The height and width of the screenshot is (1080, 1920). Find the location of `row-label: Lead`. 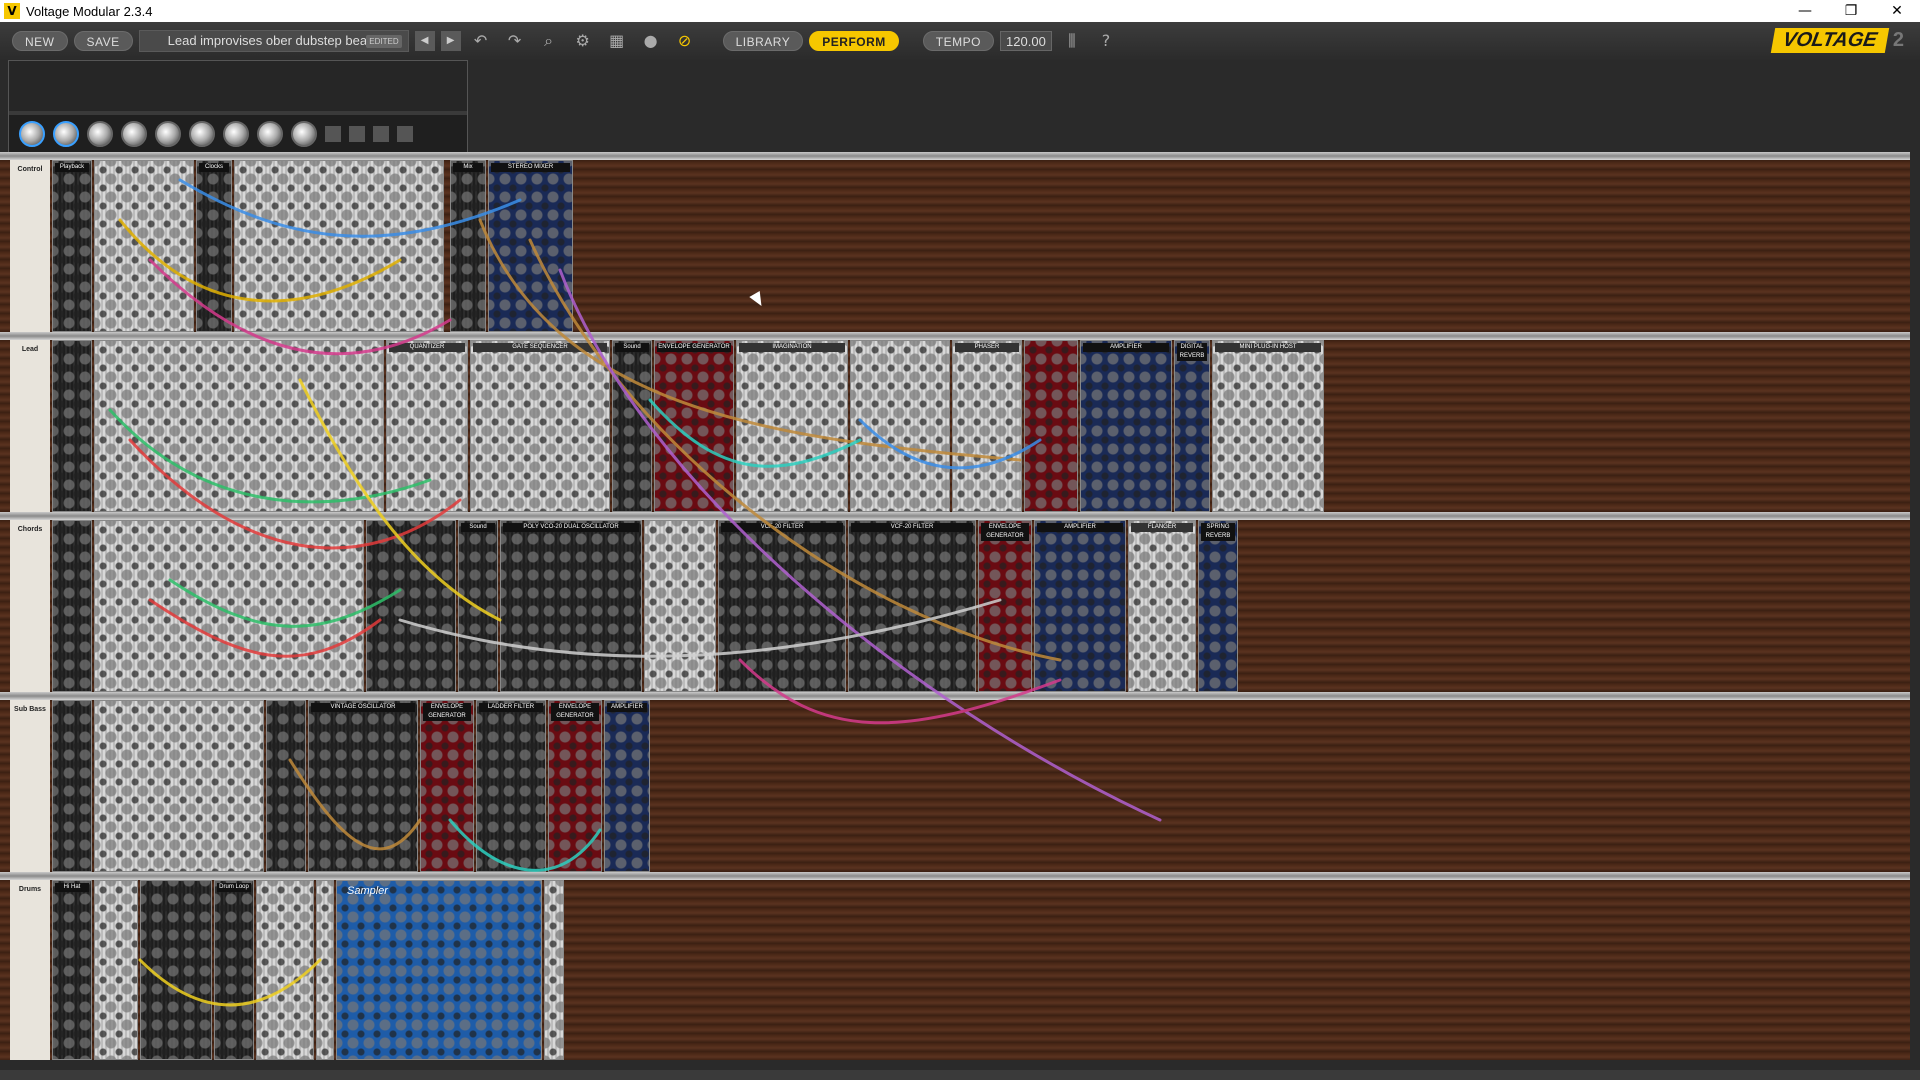

row-label: Lead is located at coordinates (30, 426).